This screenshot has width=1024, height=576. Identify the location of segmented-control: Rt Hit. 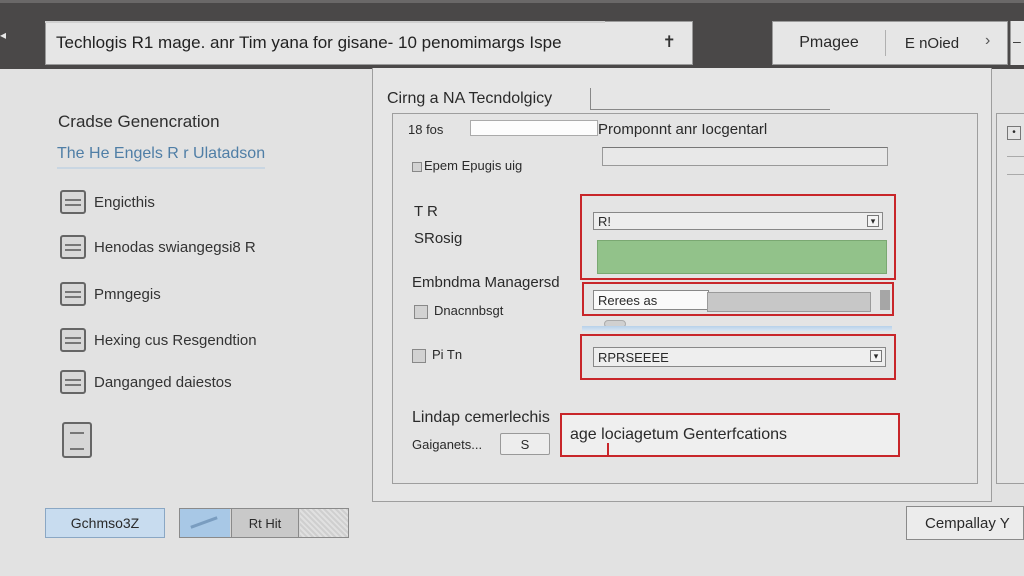
(264, 523).